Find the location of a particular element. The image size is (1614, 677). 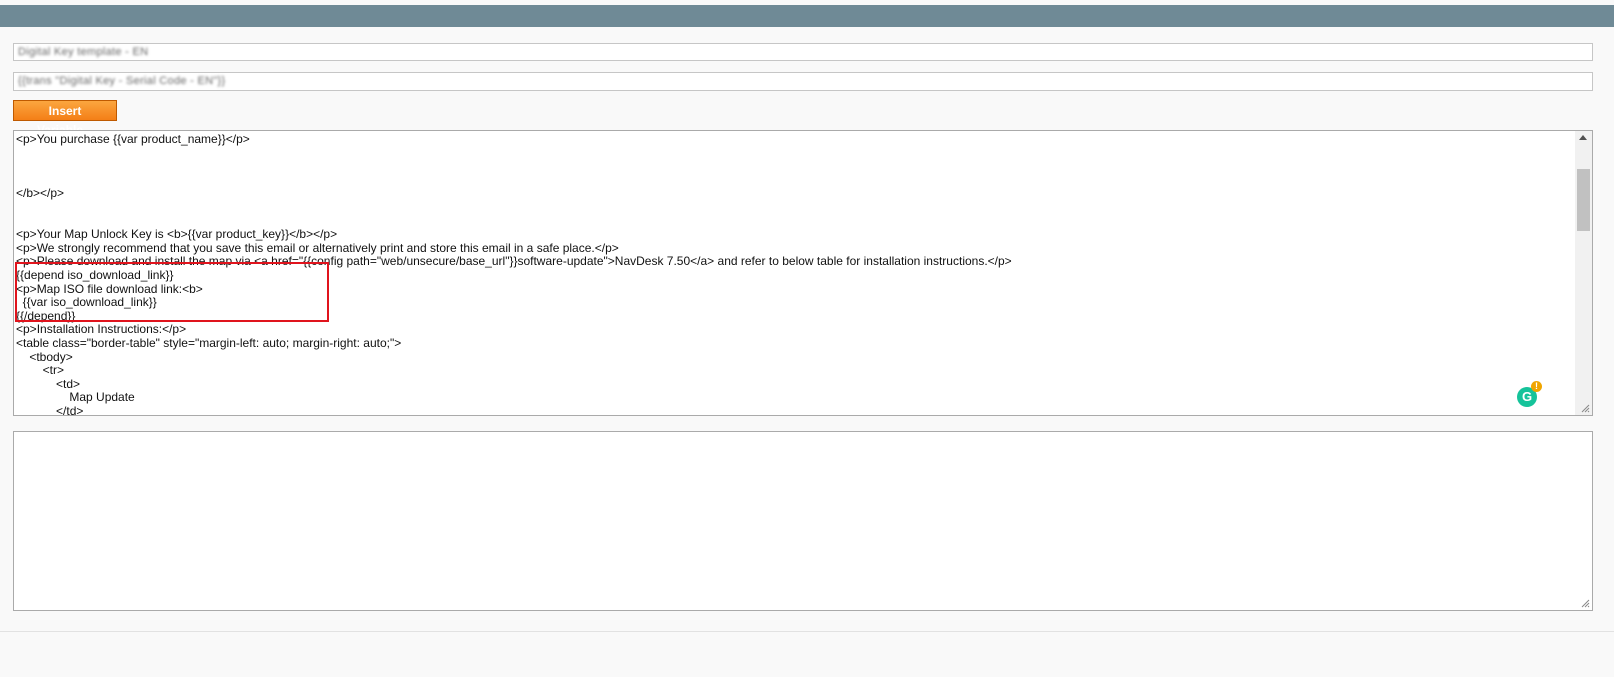

template-name-value: Digital Key template - EN is located at coordinates (83, 52).